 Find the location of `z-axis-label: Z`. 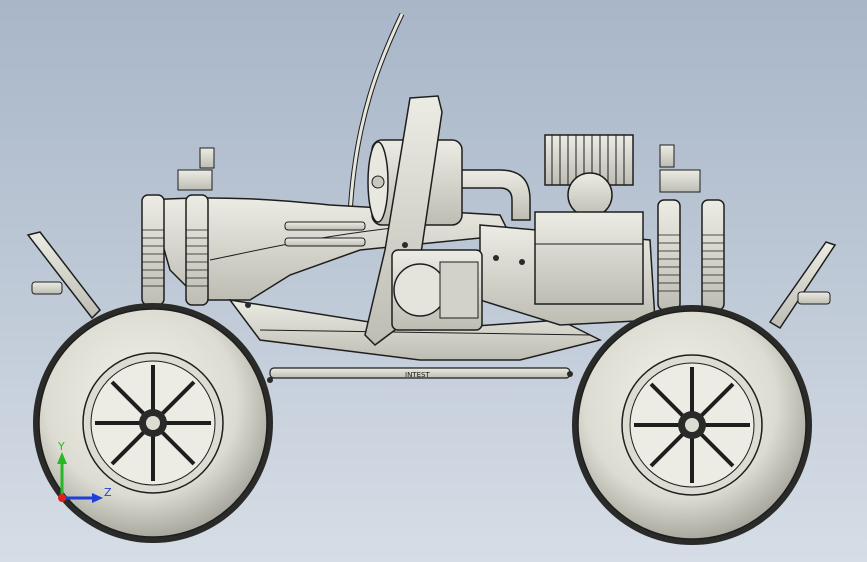

z-axis-label: Z is located at coordinates (108, 492).